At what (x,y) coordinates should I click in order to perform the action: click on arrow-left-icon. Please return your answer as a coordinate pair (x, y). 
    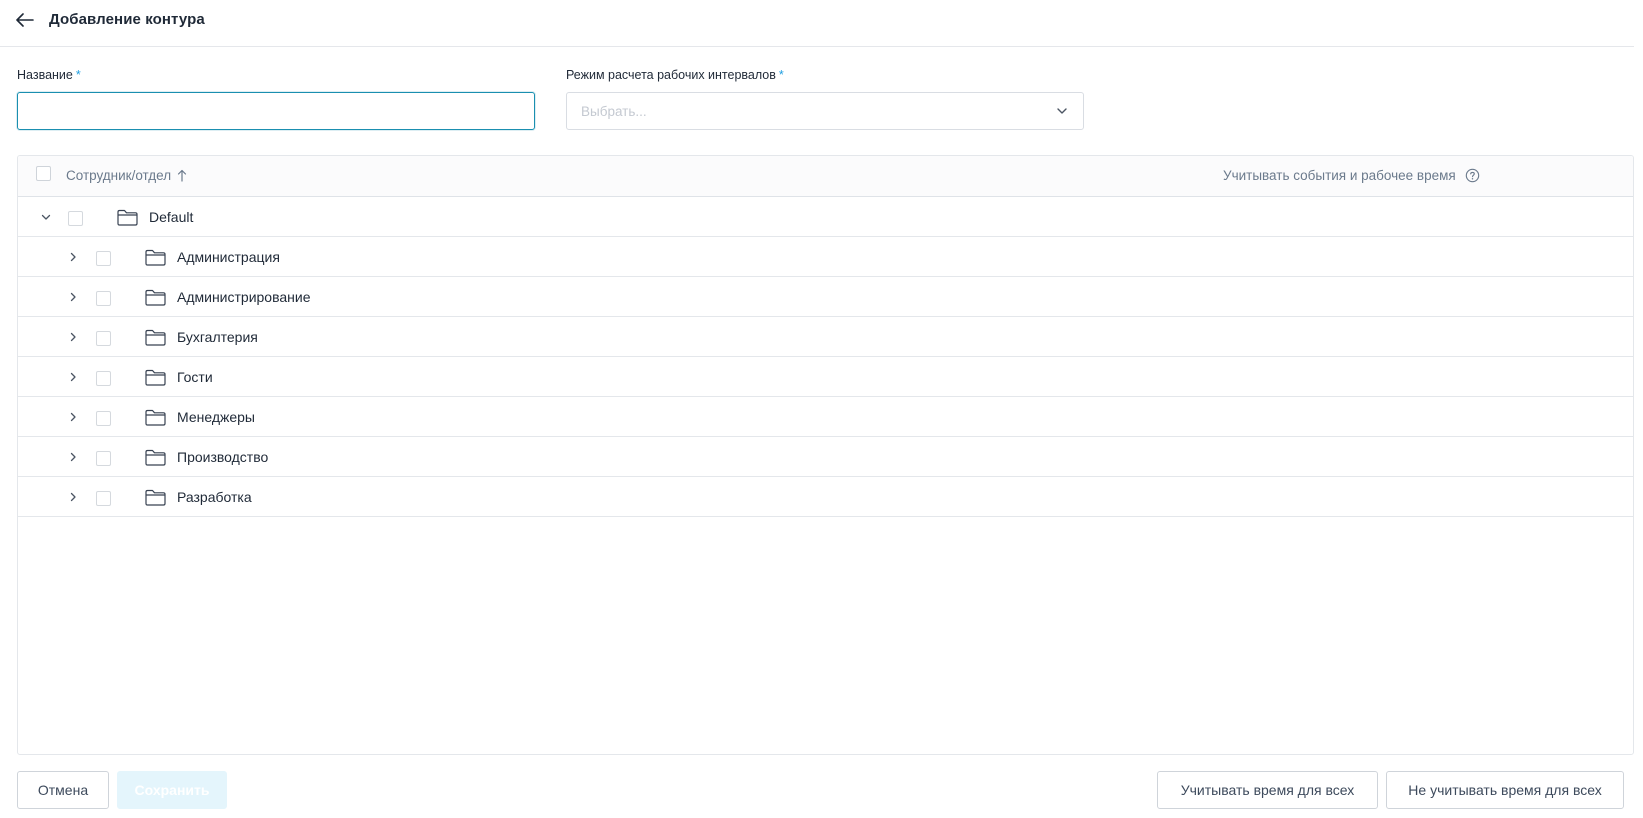
    Looking at the image, I should click on (25, 20).